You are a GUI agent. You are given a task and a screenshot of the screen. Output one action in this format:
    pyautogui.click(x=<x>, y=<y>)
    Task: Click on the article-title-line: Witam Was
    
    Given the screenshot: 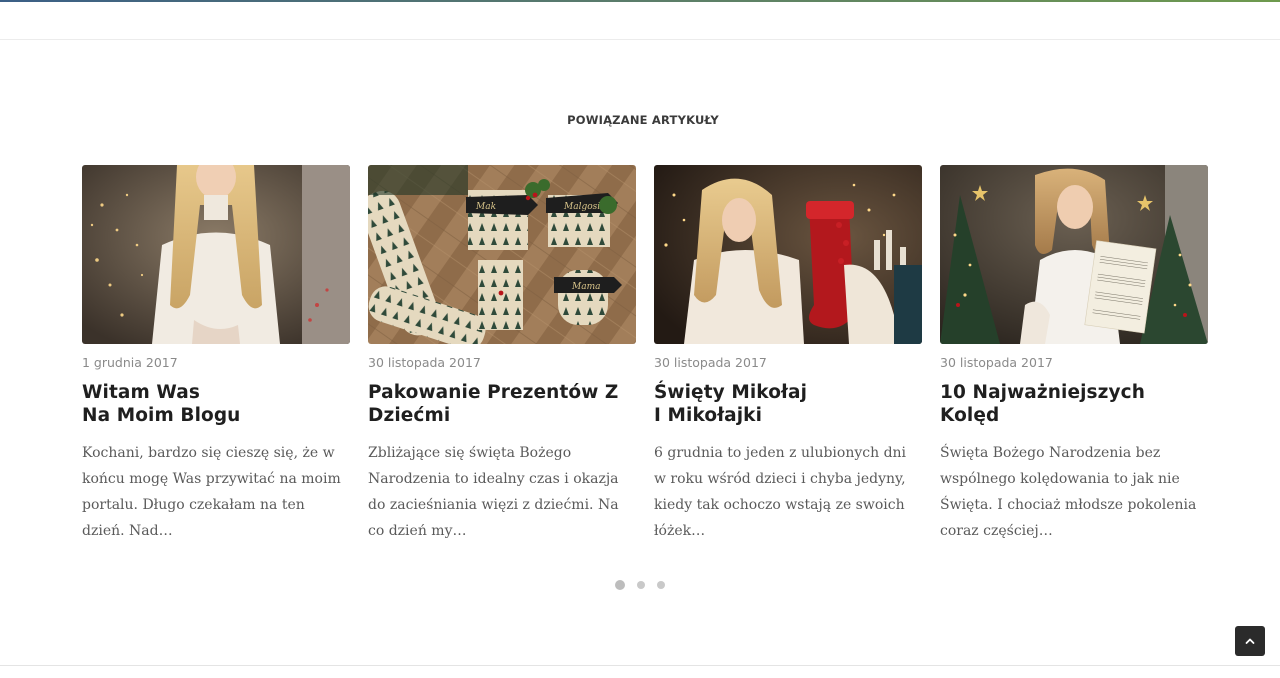 What is the action you would take?
    pyautogui.click(x=216, y=392)
    